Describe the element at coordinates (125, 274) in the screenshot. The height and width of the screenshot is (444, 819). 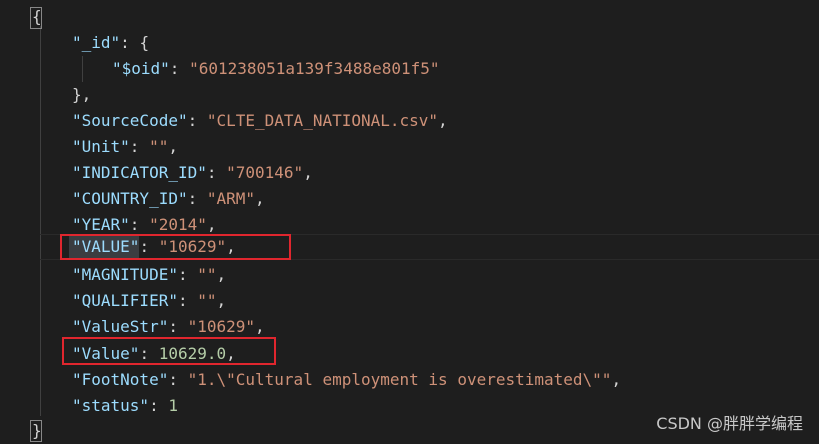
I see `json-key-magnitude: "MAGNITUDE"` at that location.